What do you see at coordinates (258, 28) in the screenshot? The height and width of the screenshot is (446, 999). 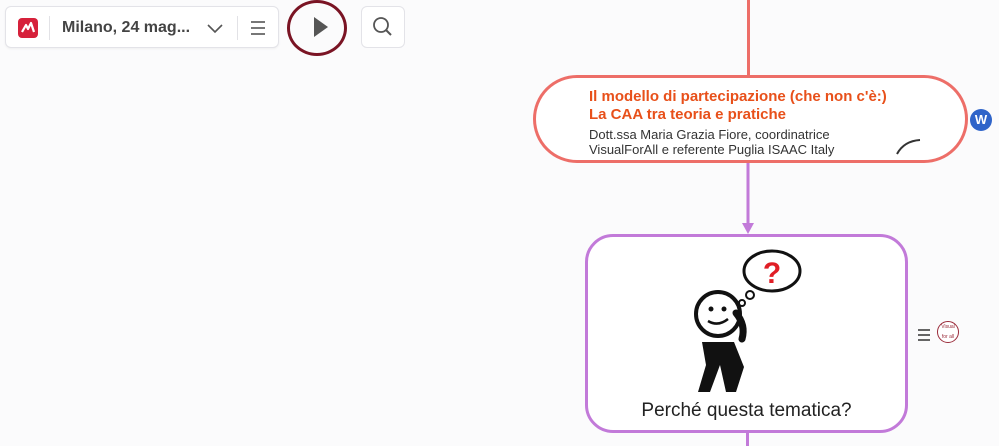 I see `hamburger-menu-icon` at bounding box center [258, 28].